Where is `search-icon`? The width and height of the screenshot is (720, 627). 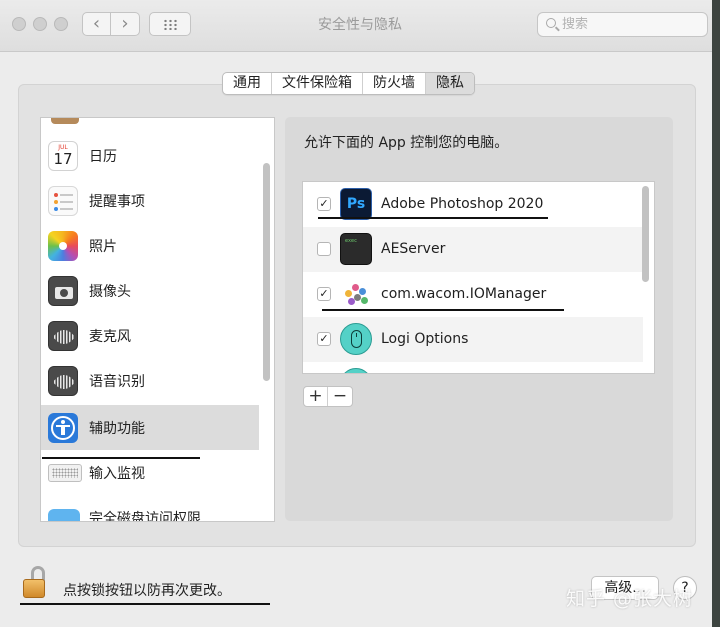
search-icon is located at coordinates (551, 23).